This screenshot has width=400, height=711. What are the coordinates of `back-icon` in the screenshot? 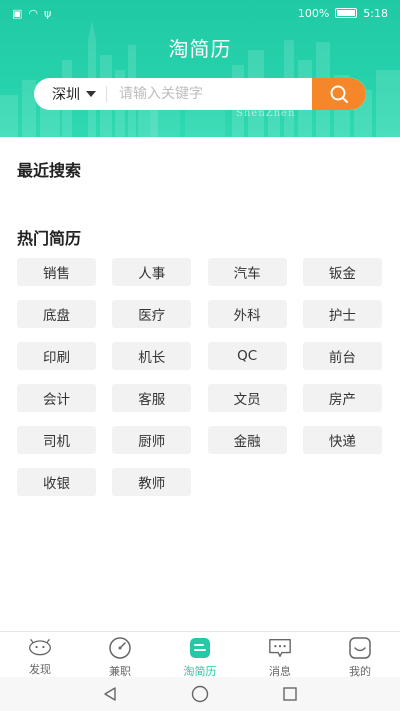 It's located at (110, 694).